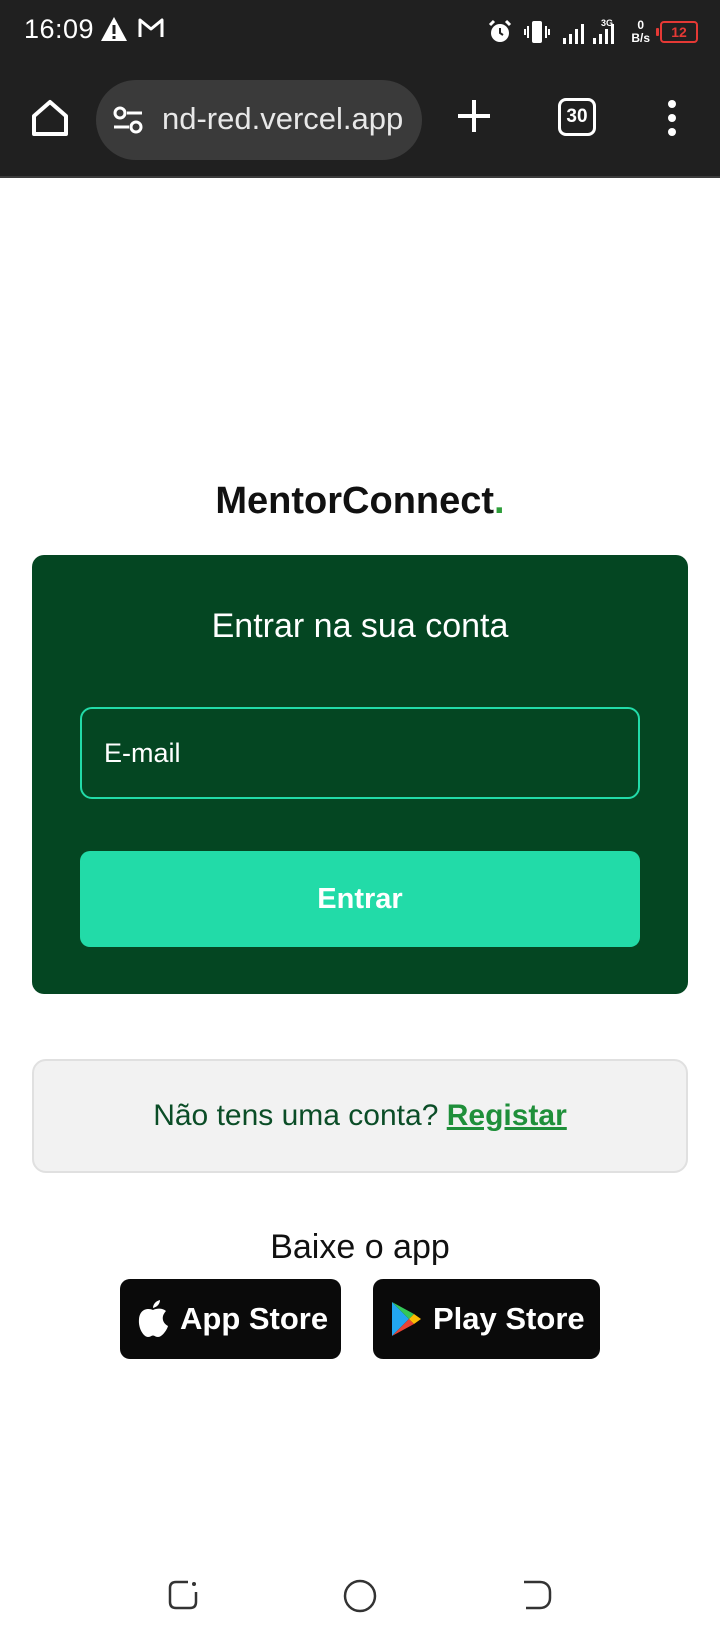 This screenshot has width=720, height=1640. Describe the element at coordinates (500, 30) in the screenshot. I see `alarm-icon` at that location.